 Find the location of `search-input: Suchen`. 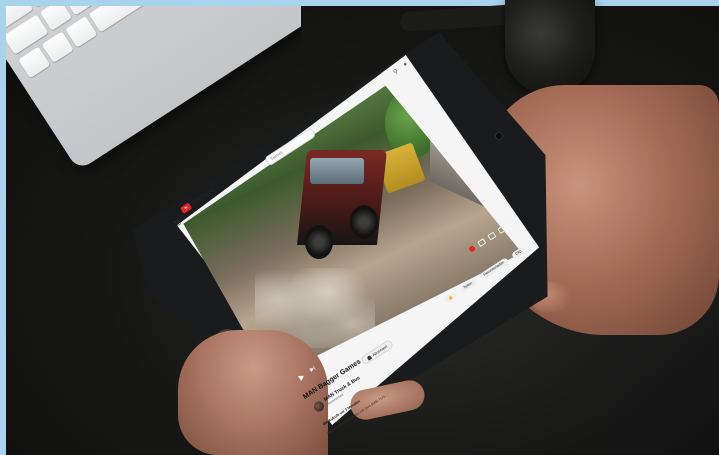

search-input: Suchen is located at coordinates (290, 147).